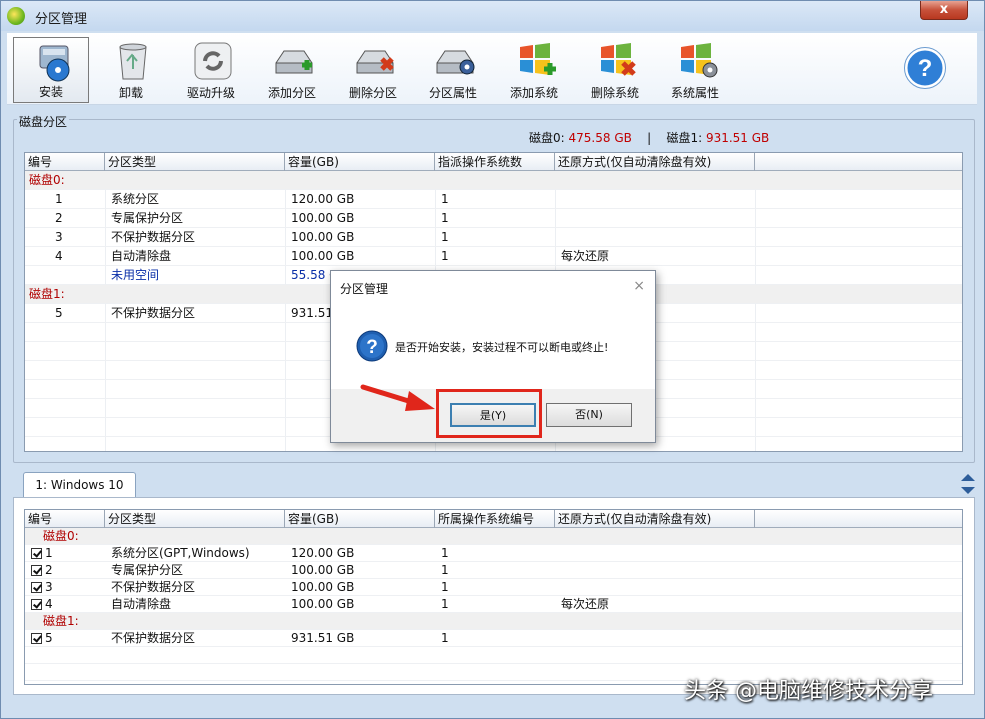 This screenshot has height=719, width=985. Describe the element at coordinates (489, 413) in the screenshot. I see `yes-button-highlight` at that location.